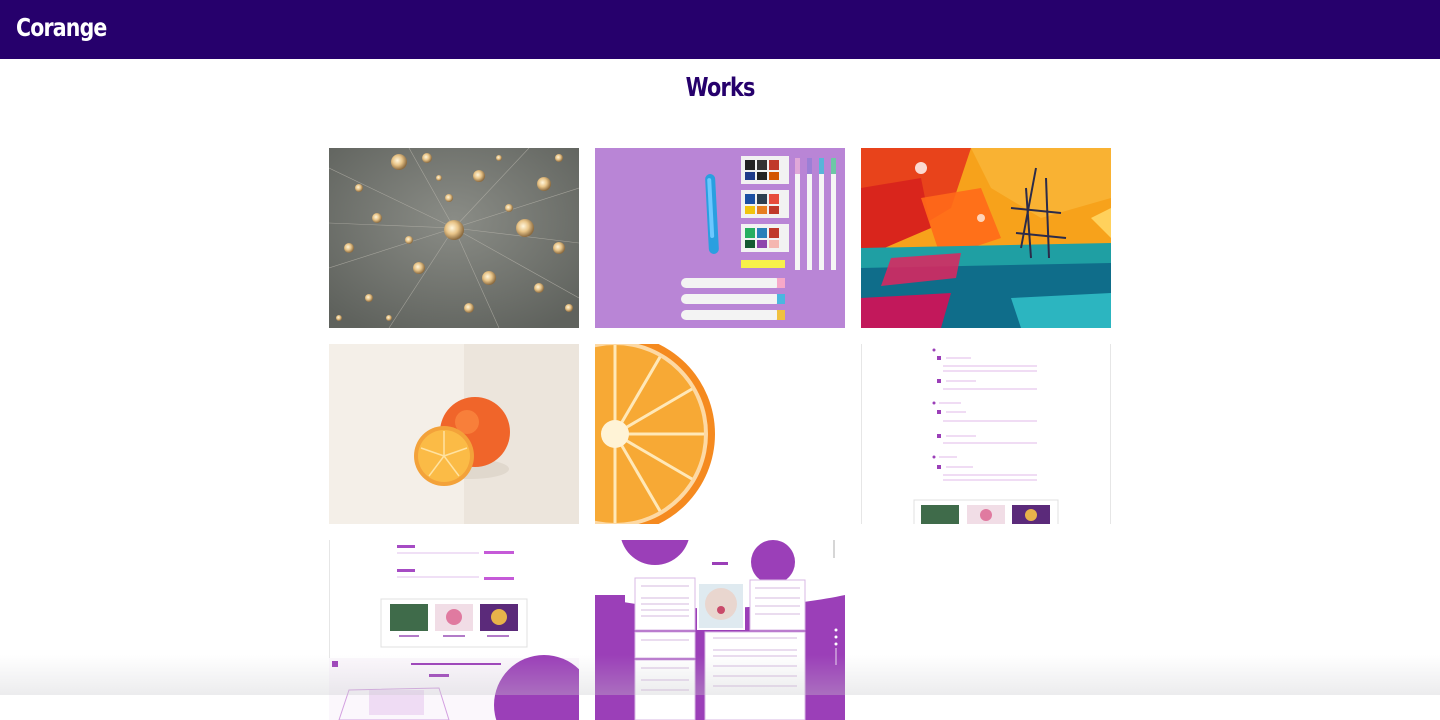  I want to click on site-faq-image, so click(986, 434).